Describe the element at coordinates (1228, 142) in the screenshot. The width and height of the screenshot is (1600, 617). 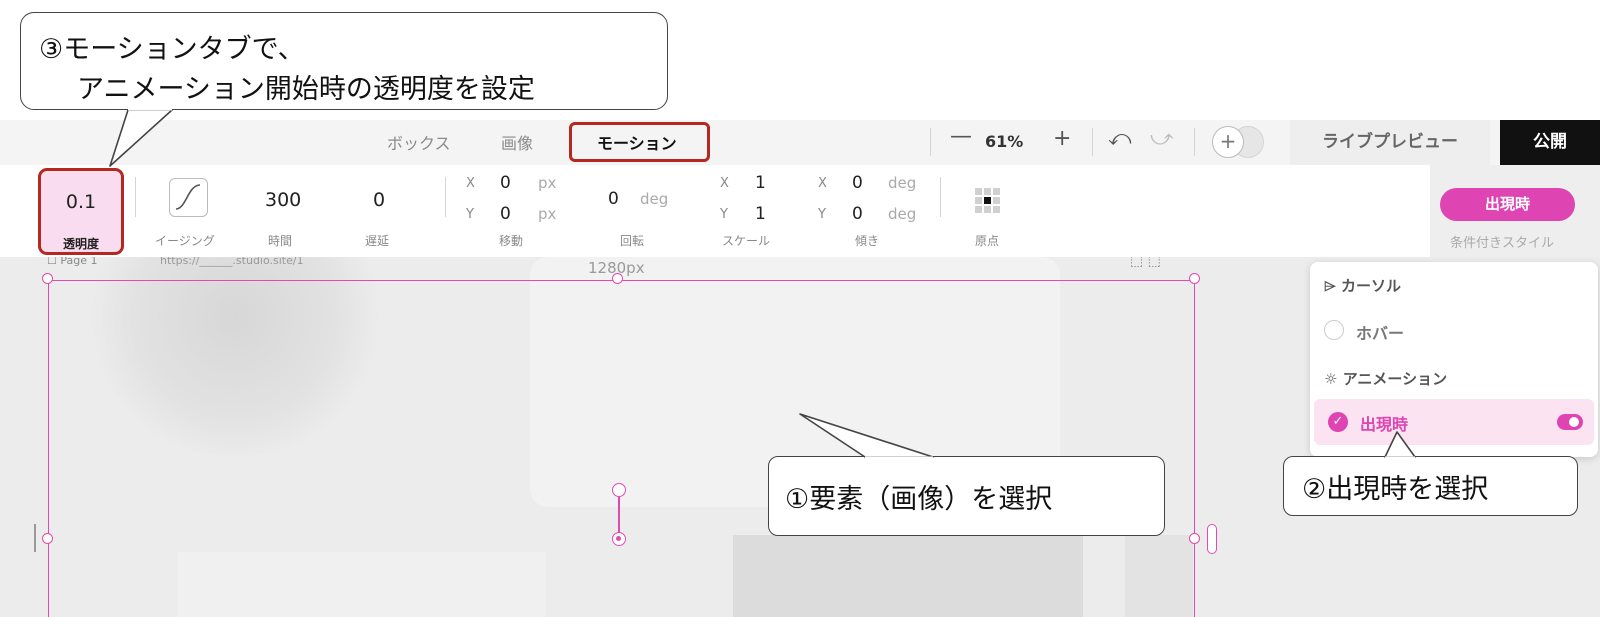
I see `add-collaborator-button: +` at that location.